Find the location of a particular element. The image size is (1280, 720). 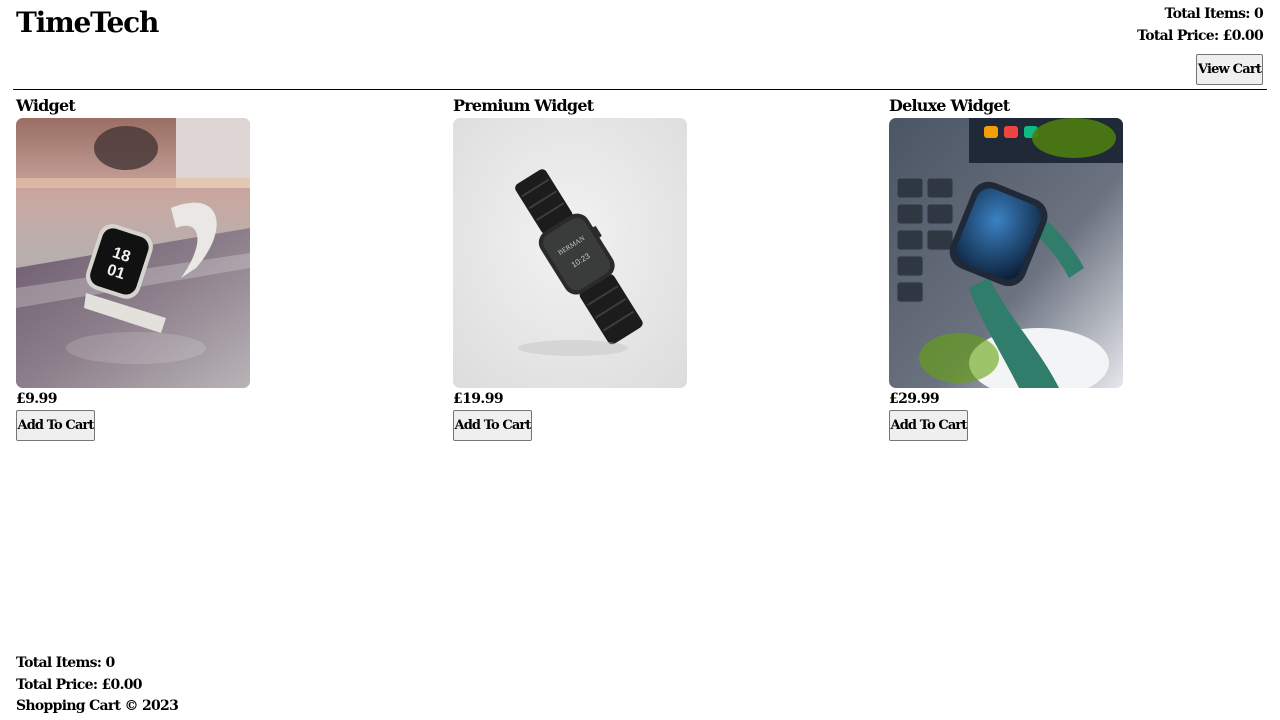

total-price-label: Total Price: is located at coordinates (1178, 35).